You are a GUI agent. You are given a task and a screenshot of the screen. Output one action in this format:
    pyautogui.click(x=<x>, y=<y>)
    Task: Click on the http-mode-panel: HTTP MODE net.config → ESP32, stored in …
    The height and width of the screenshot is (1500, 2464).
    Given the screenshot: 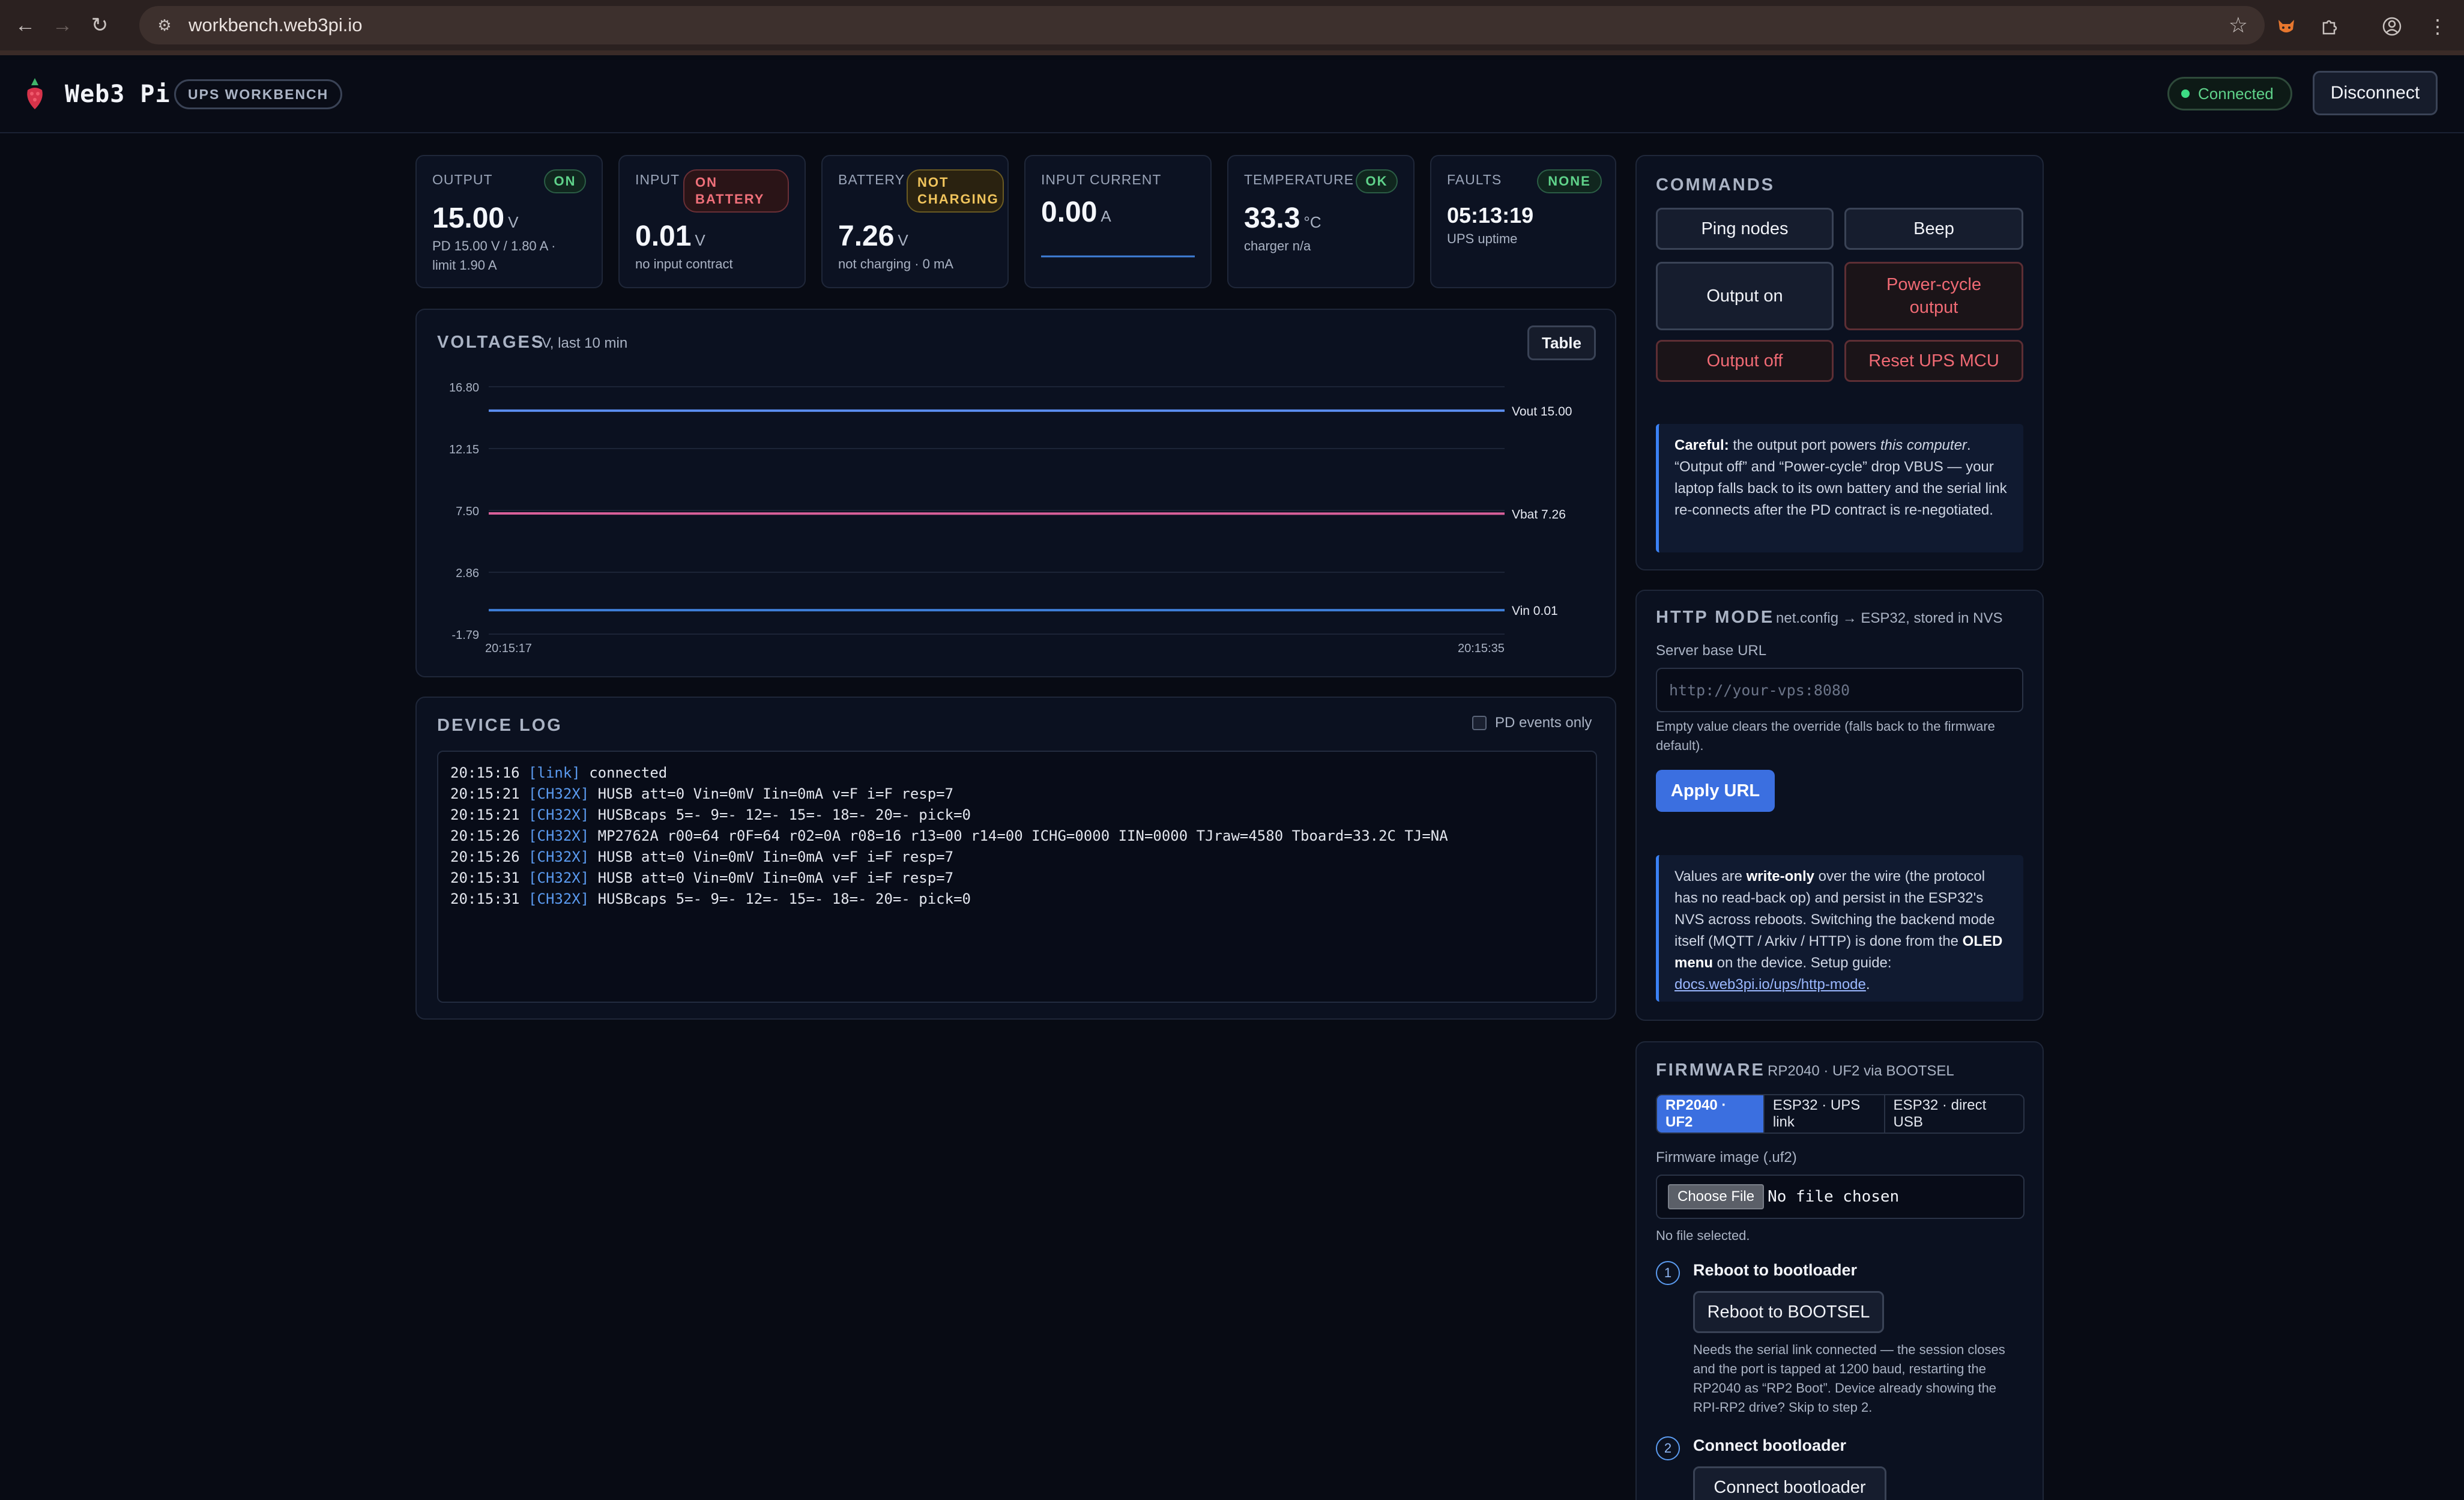 What is the action you would take?
    pyautogui.click(x=1839, y=805)
    